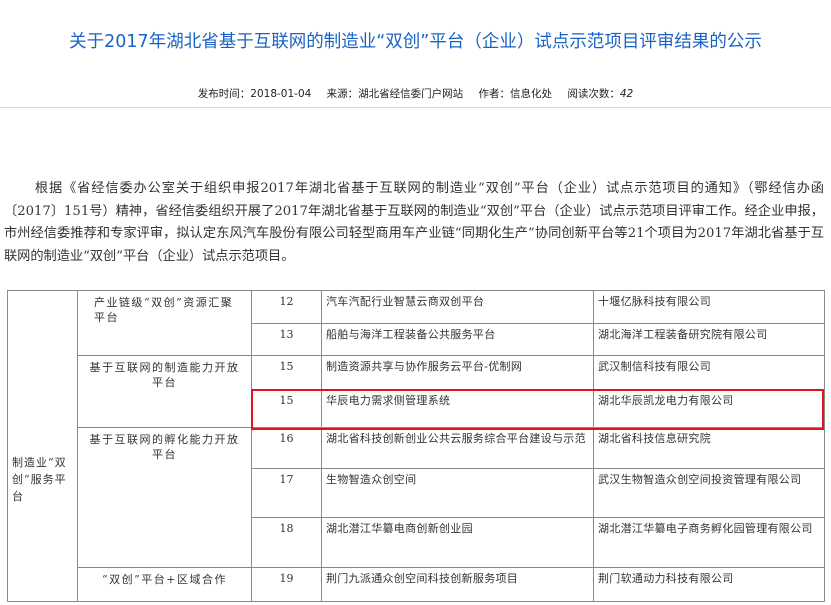  What do you see at coordinates (286, 307) in the screenshot?
I see `row-number: 12` at bounding box center [286, 307].